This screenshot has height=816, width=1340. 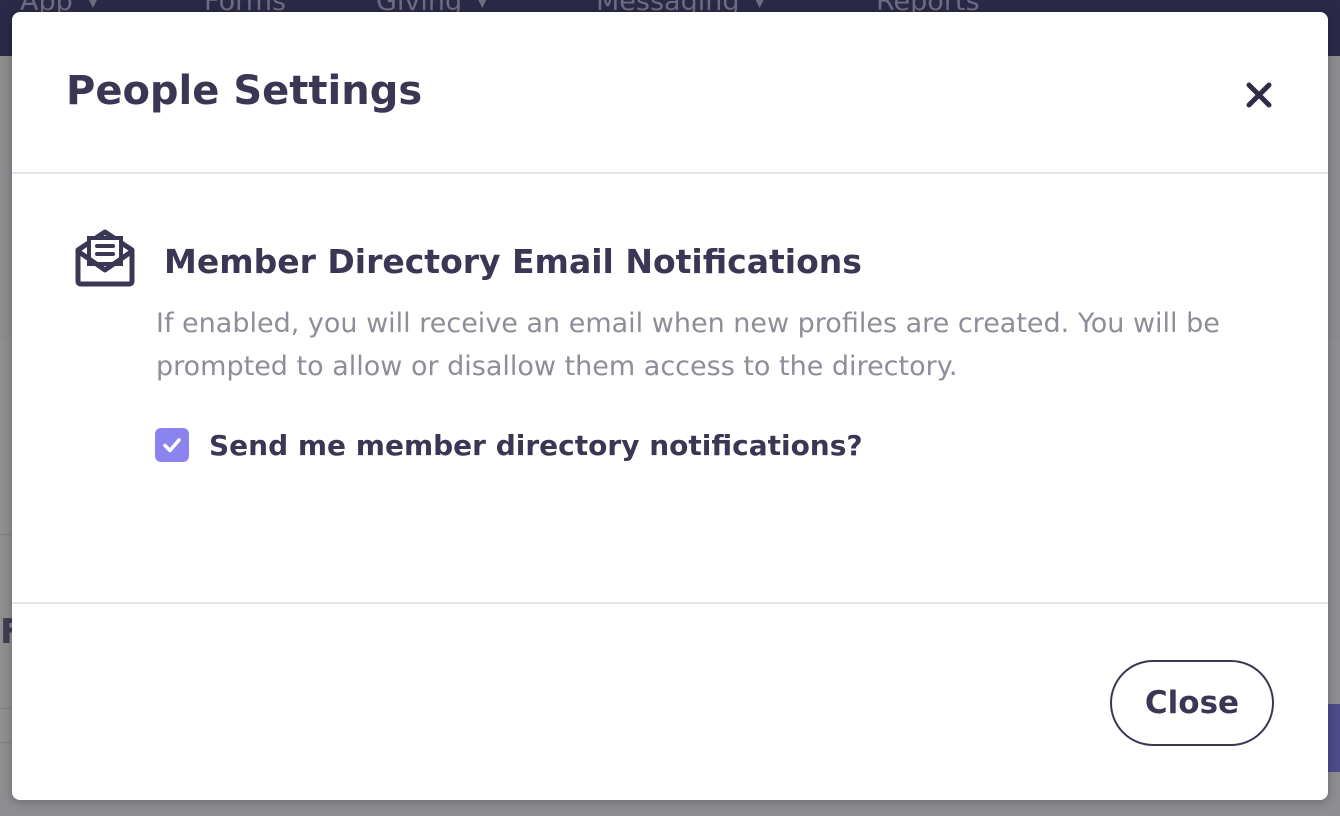 I want to click on envelope-open-icon, so click(x=105, y=258).